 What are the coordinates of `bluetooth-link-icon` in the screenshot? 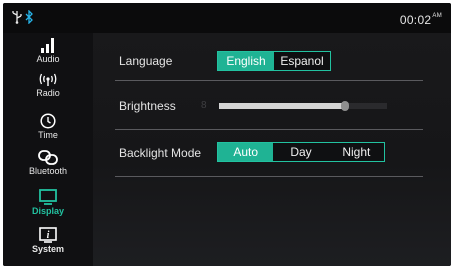 It's located at (48, 157).